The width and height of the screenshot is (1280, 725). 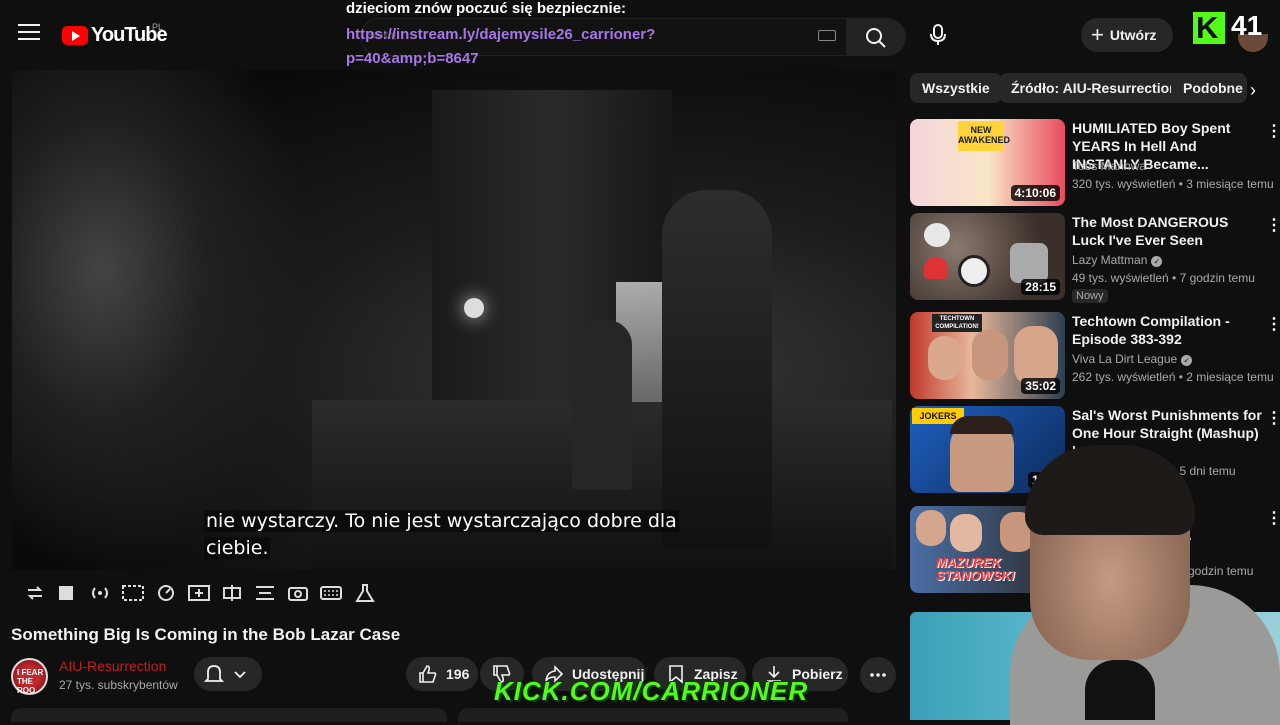 What do you see at coordinates (1094, 88) in the screenshot?
I see `chip-source-channel: Źródło: AIU-Resurrection` at bounding box center [1094, 88].